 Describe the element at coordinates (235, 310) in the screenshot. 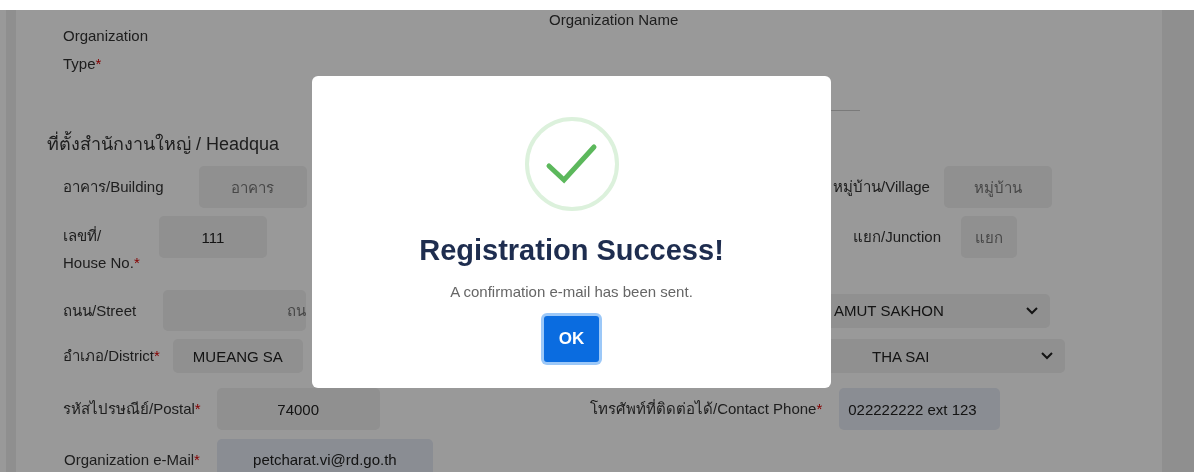

I see `input-field: ถน` at that location.